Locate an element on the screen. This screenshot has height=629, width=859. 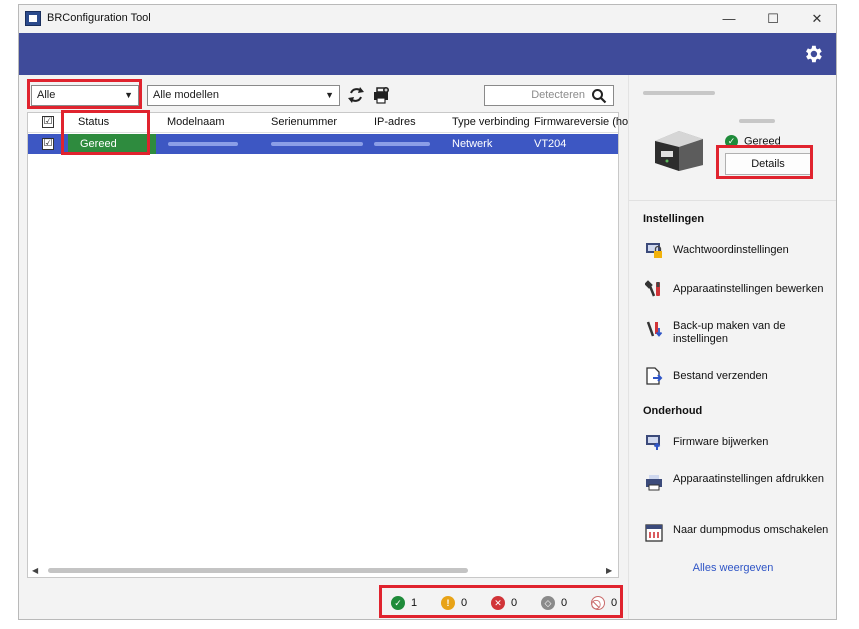
minimize-button: — is located at coordinates (729, 19).